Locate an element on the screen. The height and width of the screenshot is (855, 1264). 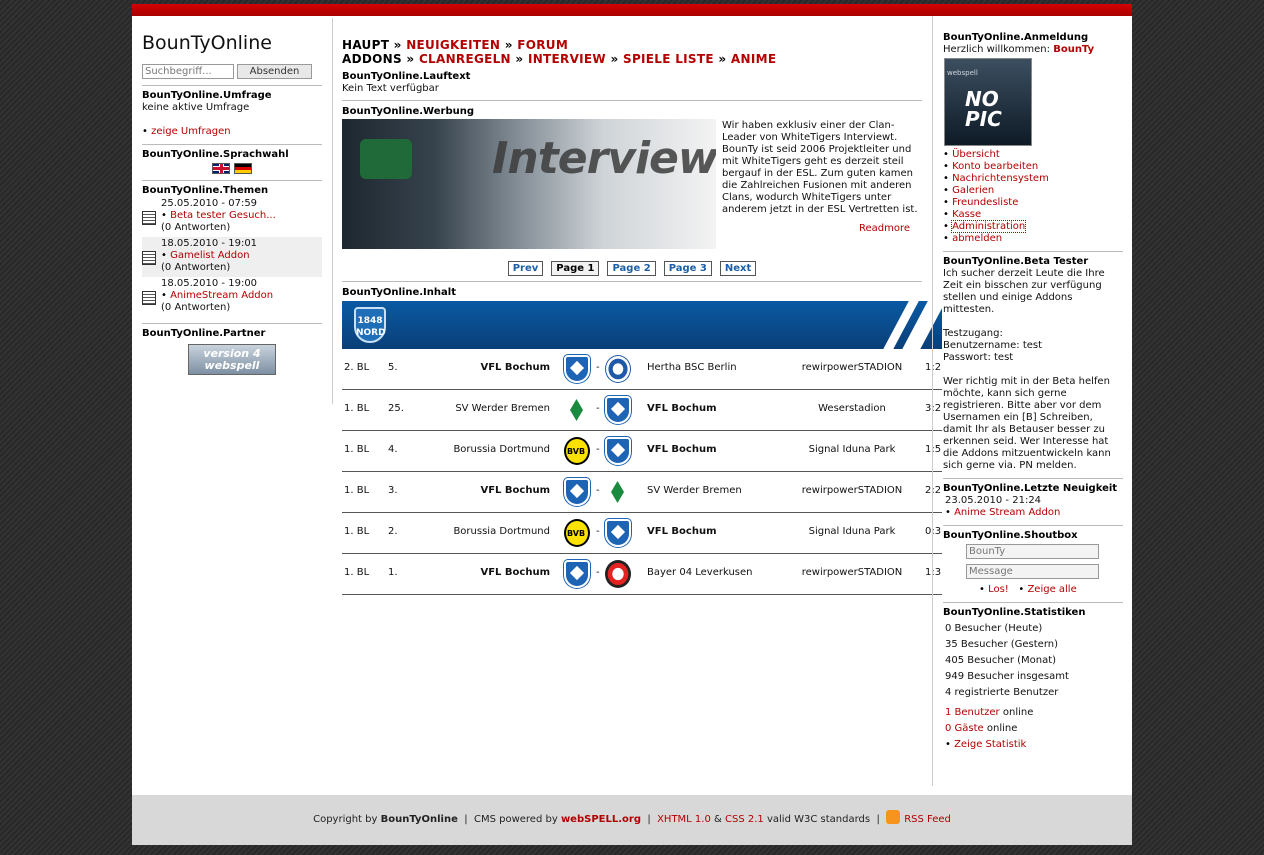
stat-line: 35 Besucher (Gestern) is located at coordinates (1002, 644).